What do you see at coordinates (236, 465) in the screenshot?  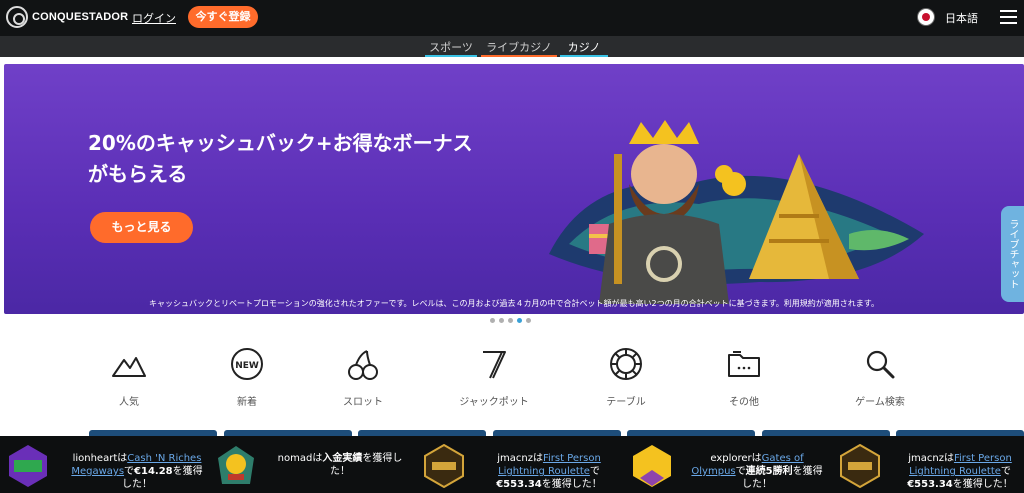 I see `deposit-achievement-icon` at bounding box center [236, 465].